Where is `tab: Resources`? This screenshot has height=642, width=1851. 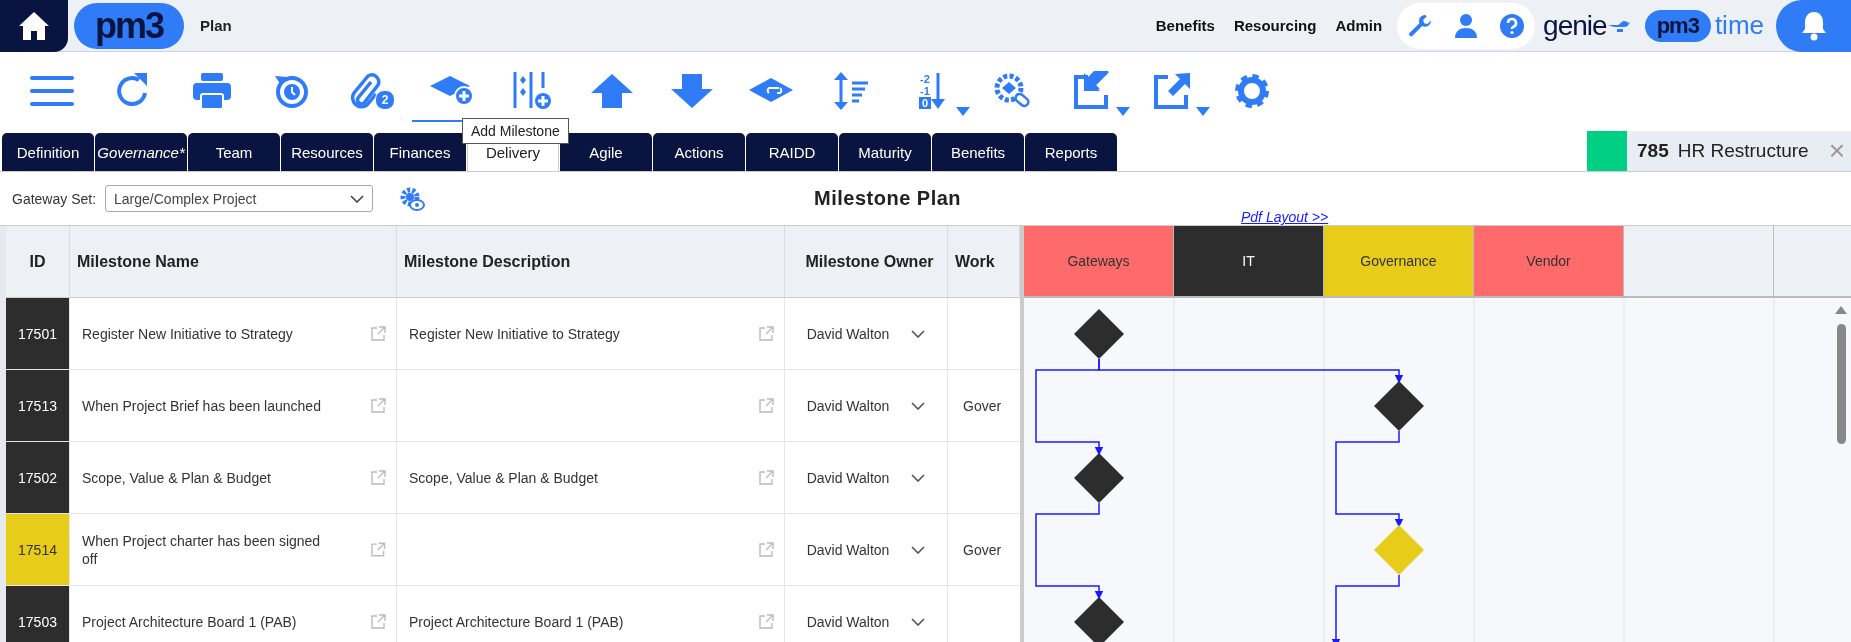
tab: Resources is located at coordinates (327, 152).